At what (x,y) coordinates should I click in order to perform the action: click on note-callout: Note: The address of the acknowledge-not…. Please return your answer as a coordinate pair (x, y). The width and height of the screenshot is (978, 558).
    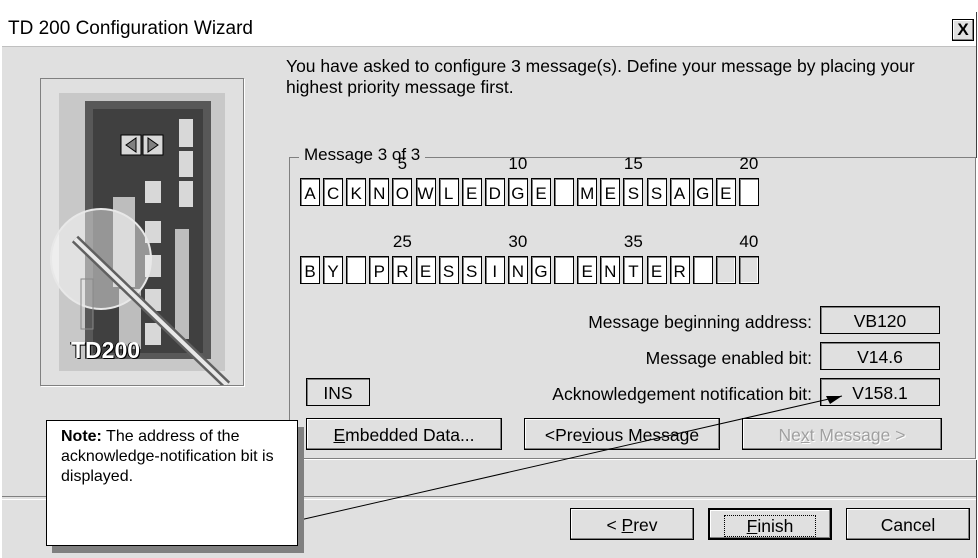
    Looking at the image, I should click on (172, 483).